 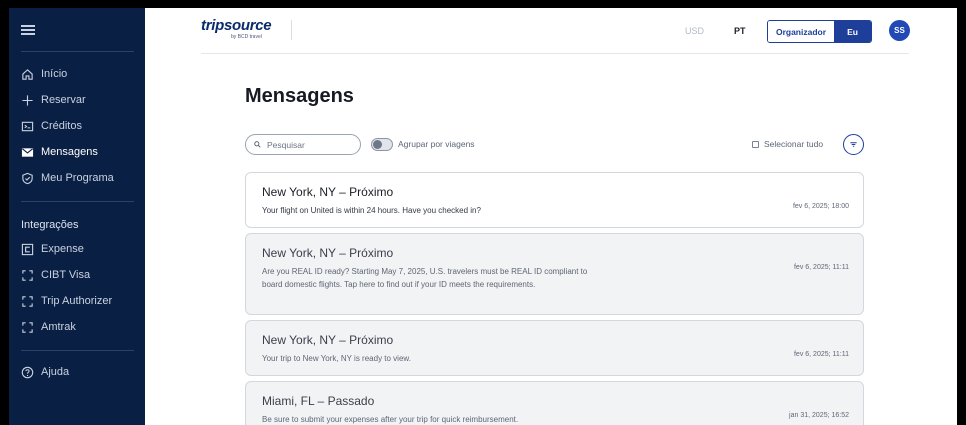 What do you see at coordinates (27, 178) in the screenshot?
I see `shield-check-icon` at bounding box center [27, 178].